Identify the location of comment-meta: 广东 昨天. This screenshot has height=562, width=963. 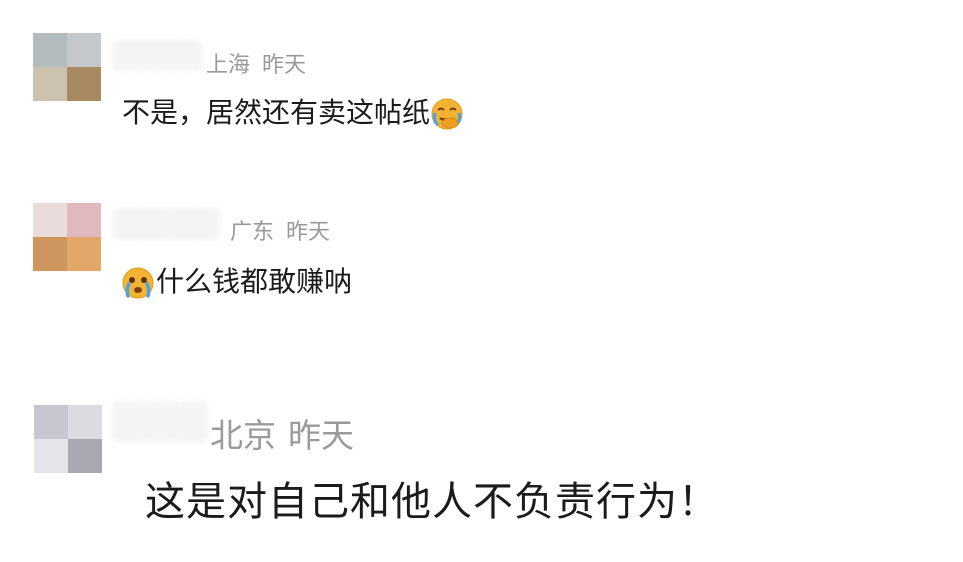
(280, 230).